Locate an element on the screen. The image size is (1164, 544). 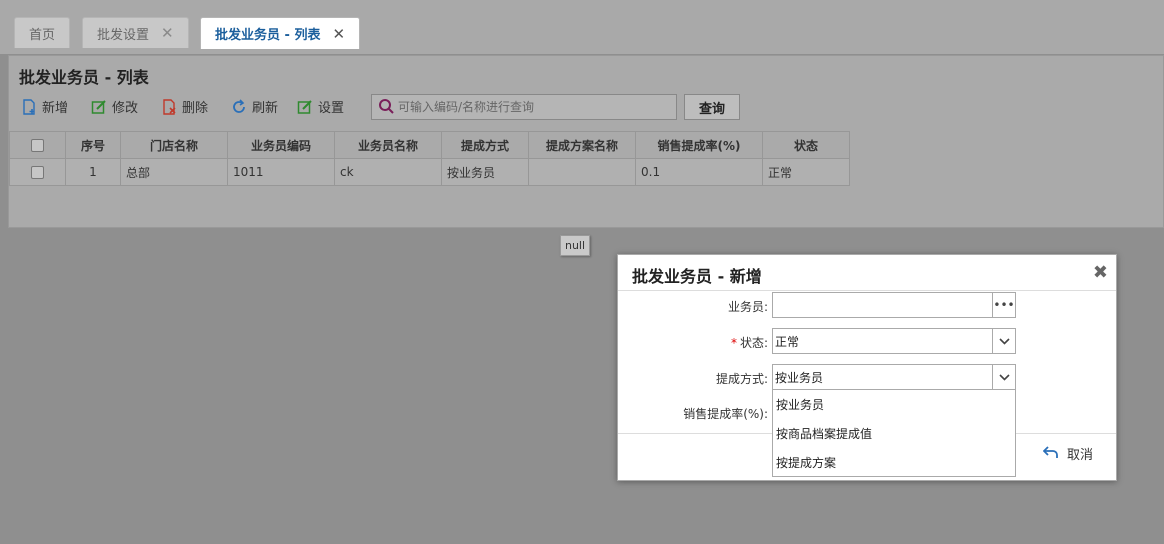
page-title: 批发业务员 - 列表 is located at coordinates (84, 77).